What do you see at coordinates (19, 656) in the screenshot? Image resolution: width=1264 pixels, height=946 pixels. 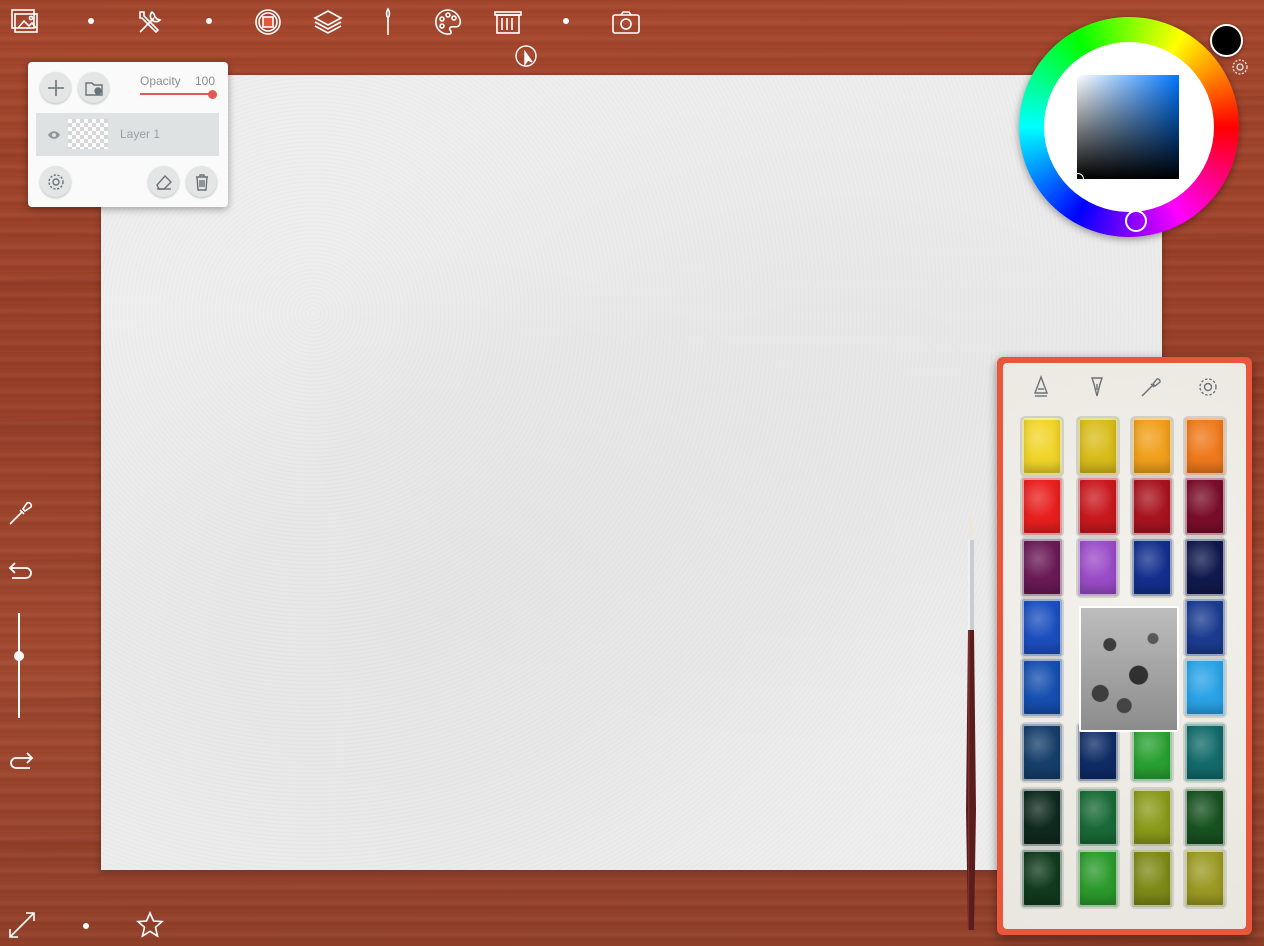 I see `brush-size-knob` at bounding box center [19, 656].